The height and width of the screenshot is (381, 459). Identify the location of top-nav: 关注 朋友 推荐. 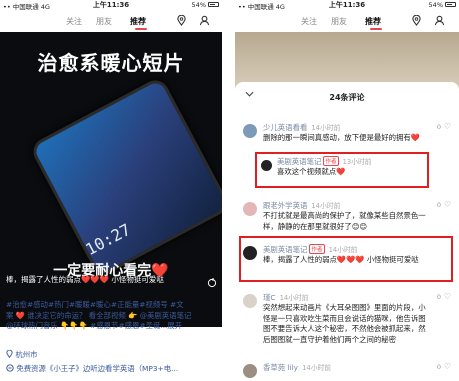
(111, 21).